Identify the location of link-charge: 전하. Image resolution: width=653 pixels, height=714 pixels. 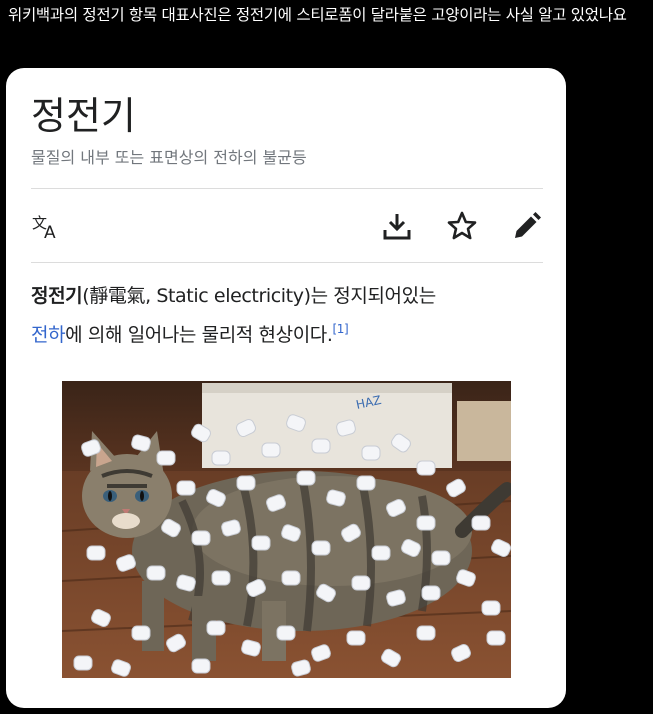
(48, 335).